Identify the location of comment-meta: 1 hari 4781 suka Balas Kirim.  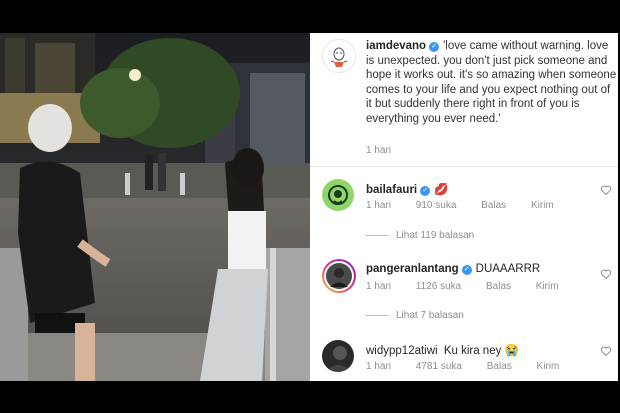
(473, 366).